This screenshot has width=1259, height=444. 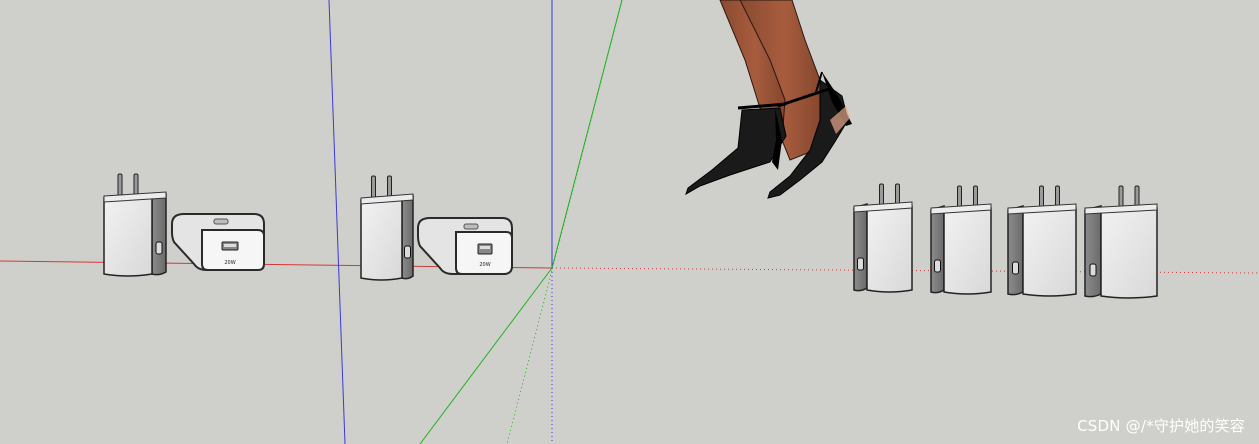 I want to click on green-axis-solid, so click(x=587, y=134).